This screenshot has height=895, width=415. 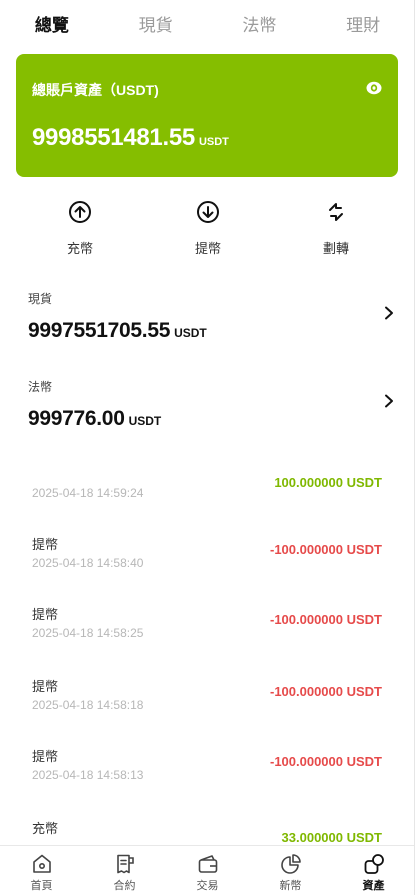 What do you see at coordinates (328, 482) in the screenshot?
I see `record-amount: 100.000000 USDT` at bounding box center [328, 482].